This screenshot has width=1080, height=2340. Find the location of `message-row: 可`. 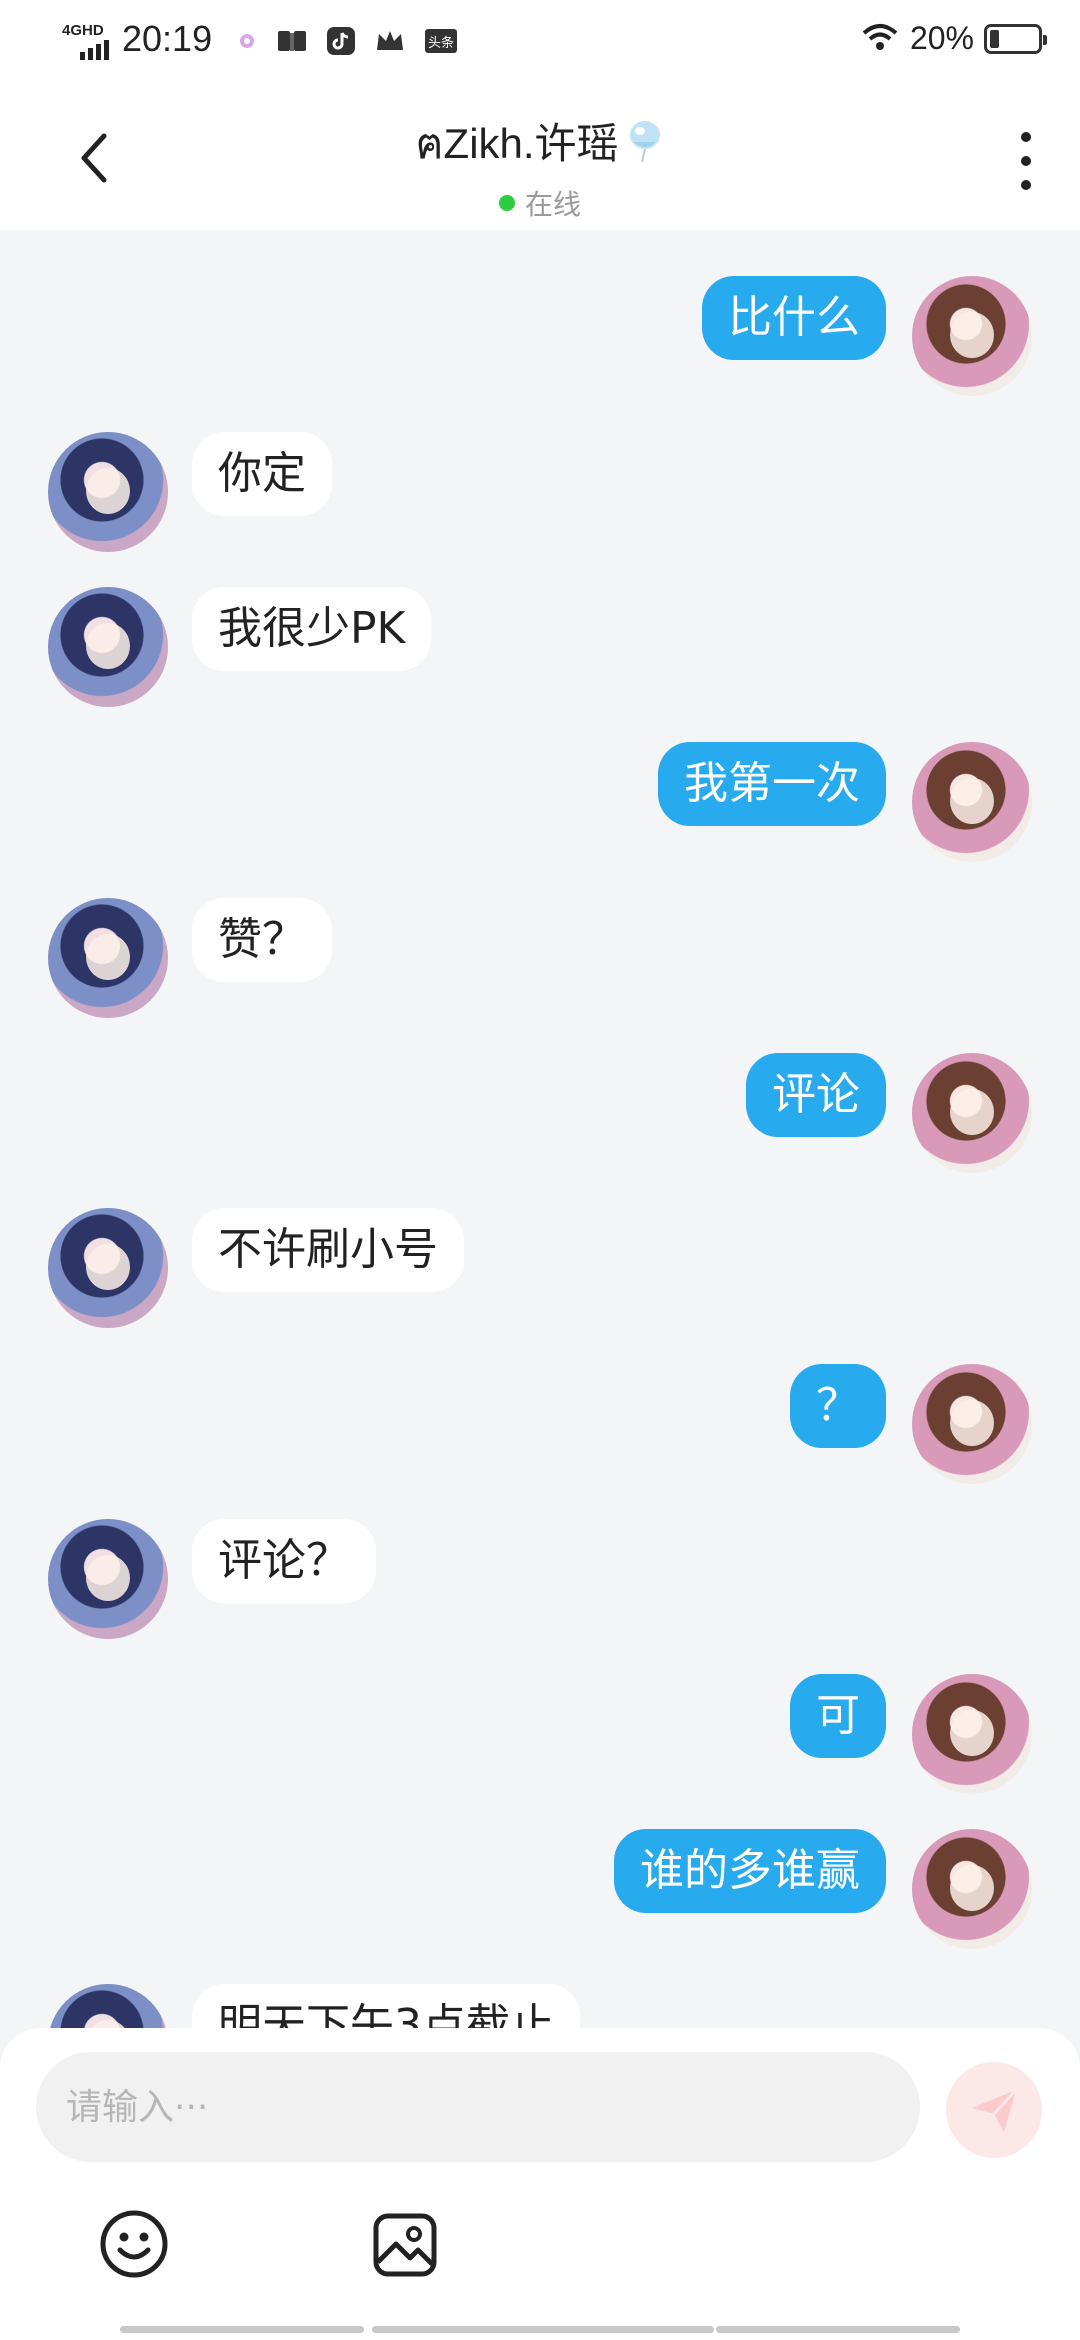

message-row: 可 is located at coordinates (540, 1739).